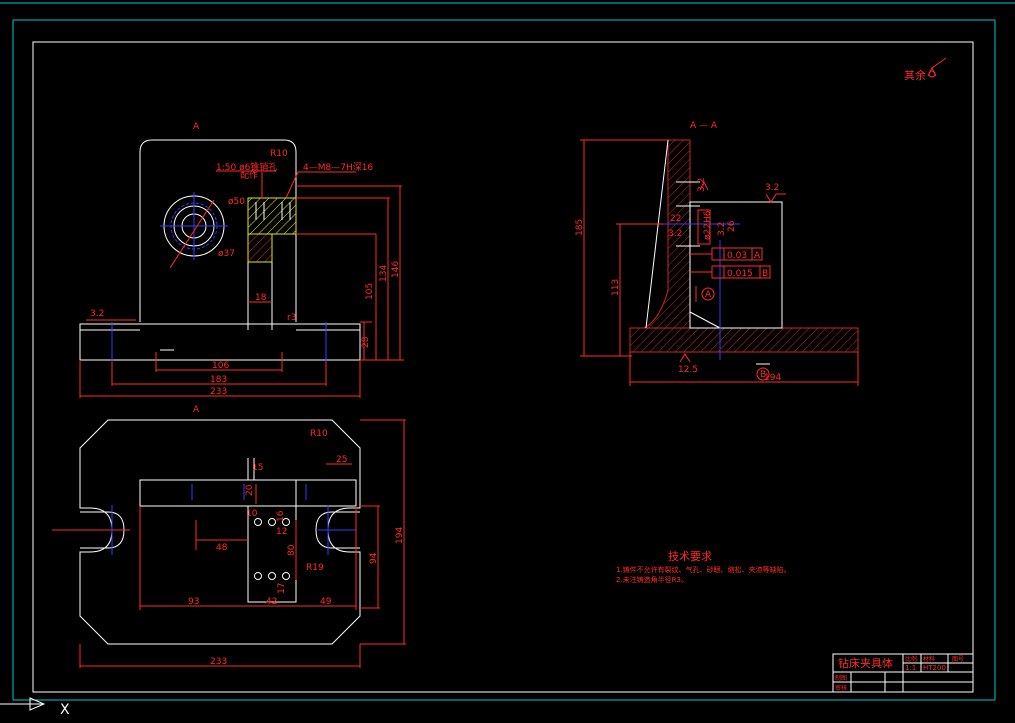 Image resolution: width=1015 pixels, height=723 pixels. Describe the element at coordinates (772, 188) in the screenshot. I see `section-roughness-b: 3.2` at that location.